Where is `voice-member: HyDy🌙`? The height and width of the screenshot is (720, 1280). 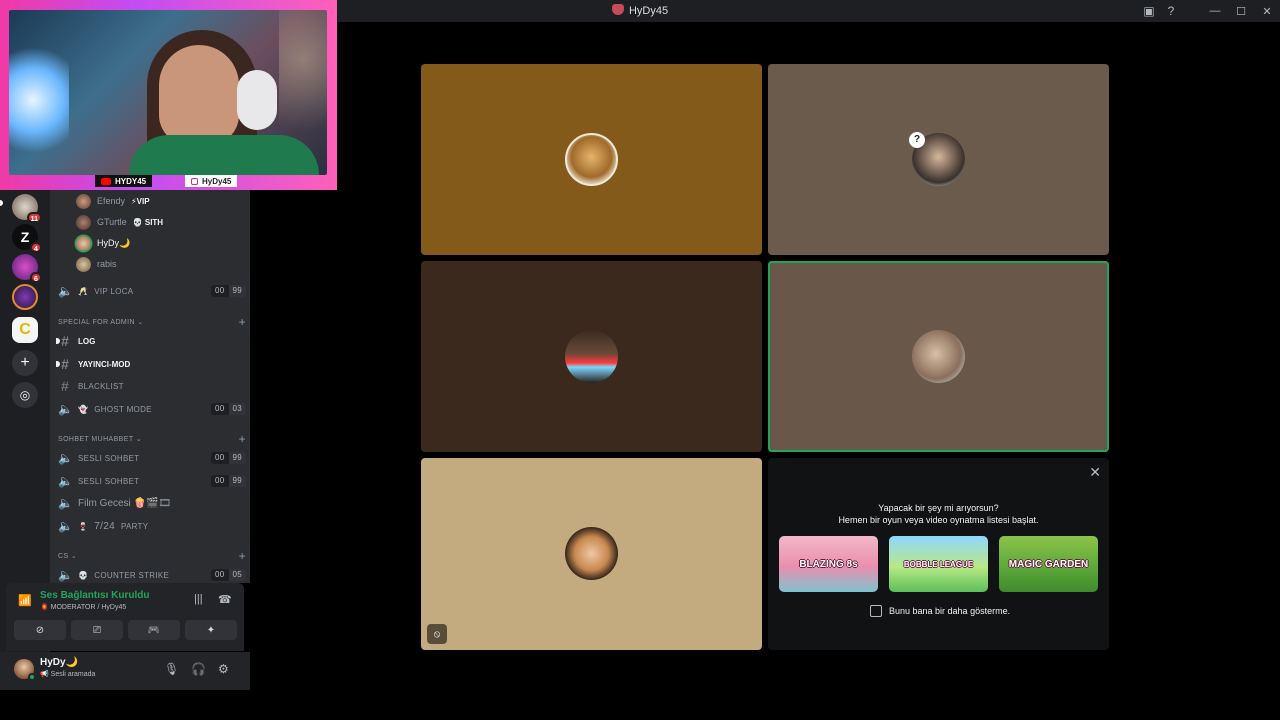
voice-member: HyDy🌙 is located at coordinates (163, 243).